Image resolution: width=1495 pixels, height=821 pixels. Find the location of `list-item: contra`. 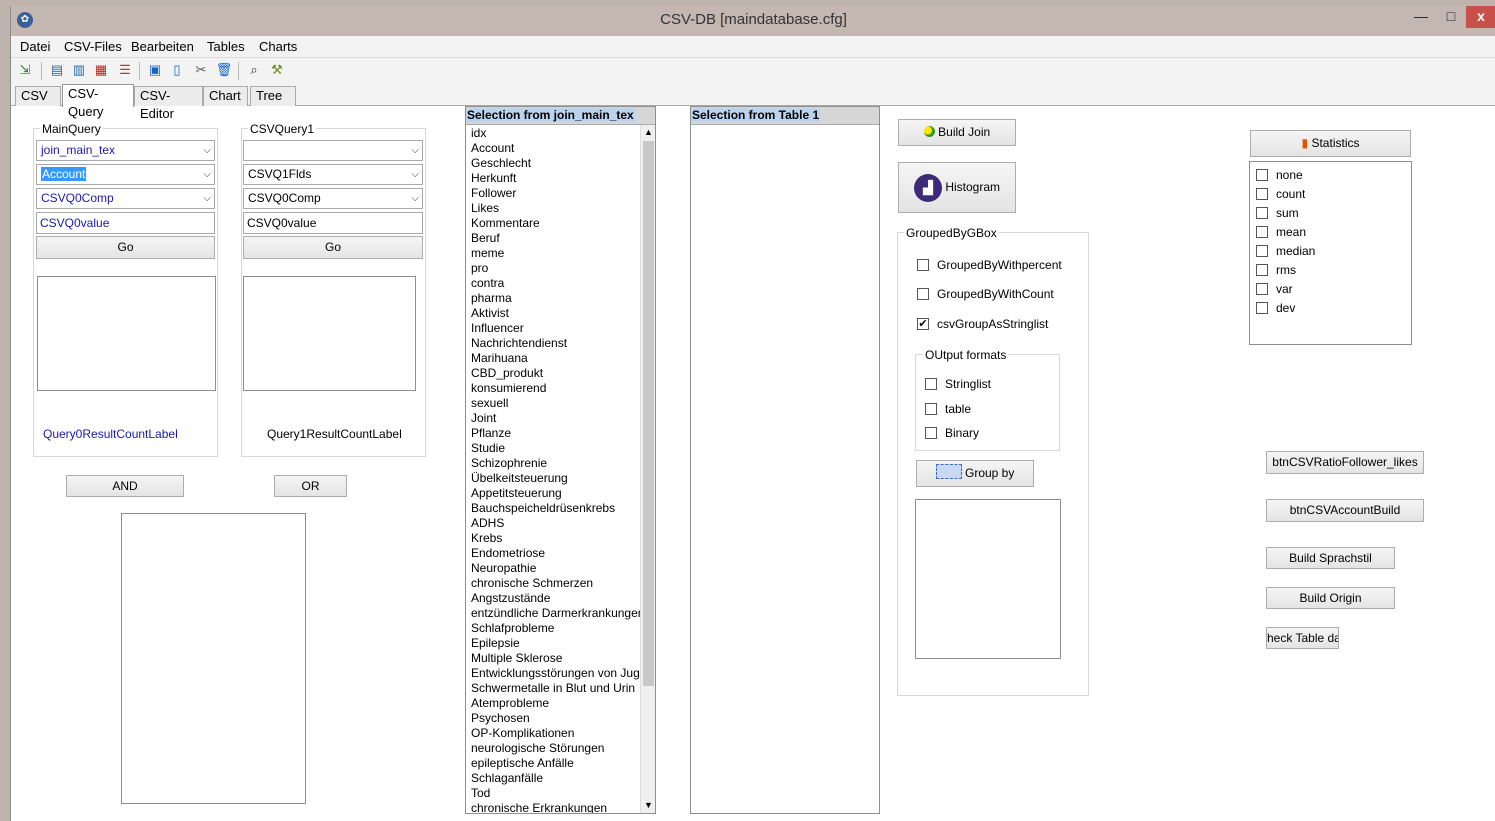

list-item: contra is located at coordinates (553, 283).